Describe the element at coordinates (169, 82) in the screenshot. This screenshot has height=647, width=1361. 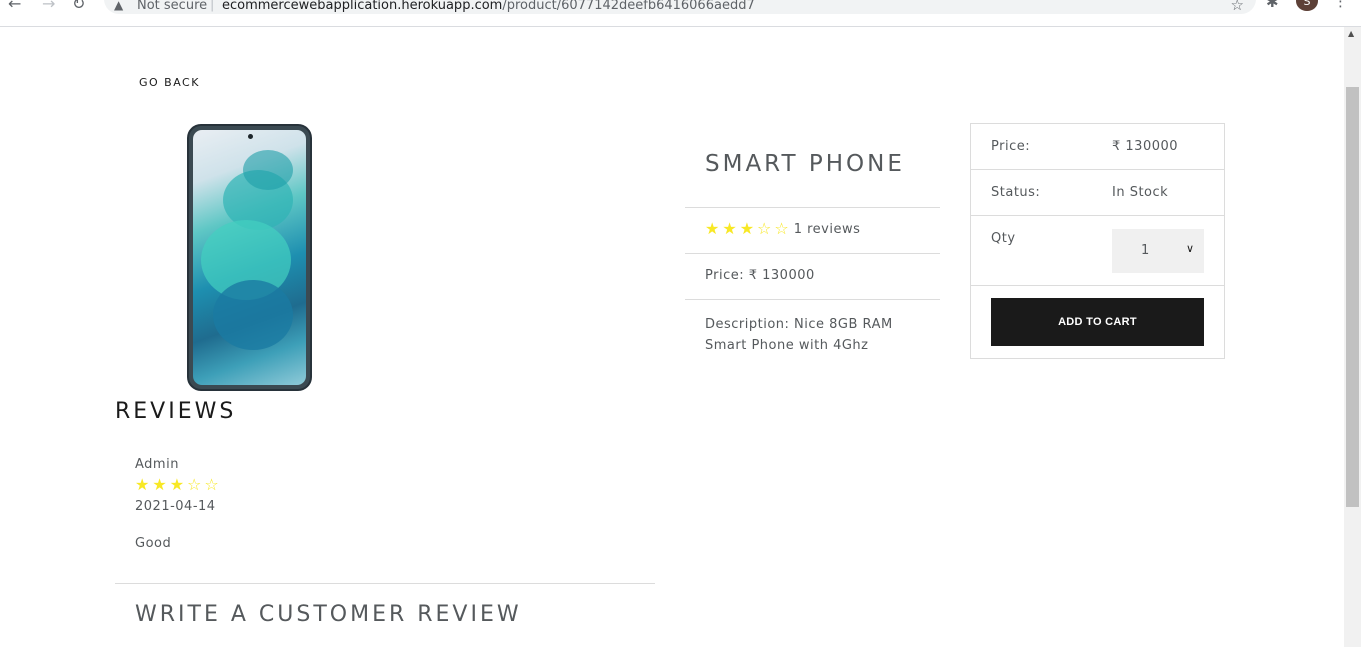
I see `go-back-button: GO BACK` at that location.